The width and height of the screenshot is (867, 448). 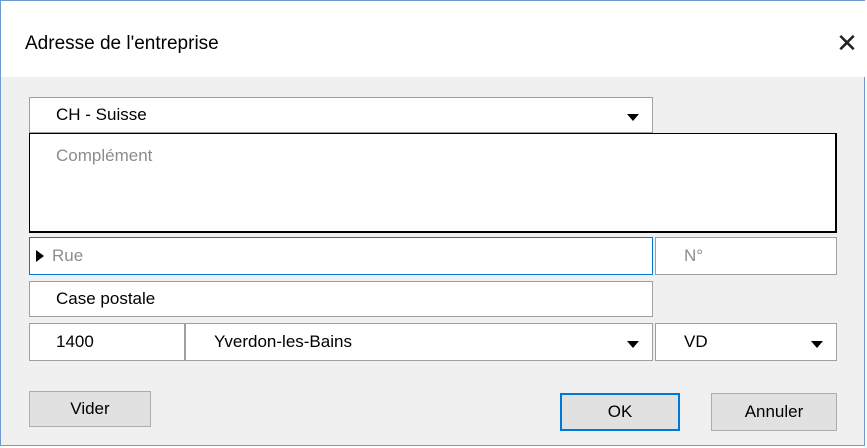 What do you see at coordinates (341, 115) in the screenshot?
I see `country-select: CH - Suisse` at bounding box center [341, 115].